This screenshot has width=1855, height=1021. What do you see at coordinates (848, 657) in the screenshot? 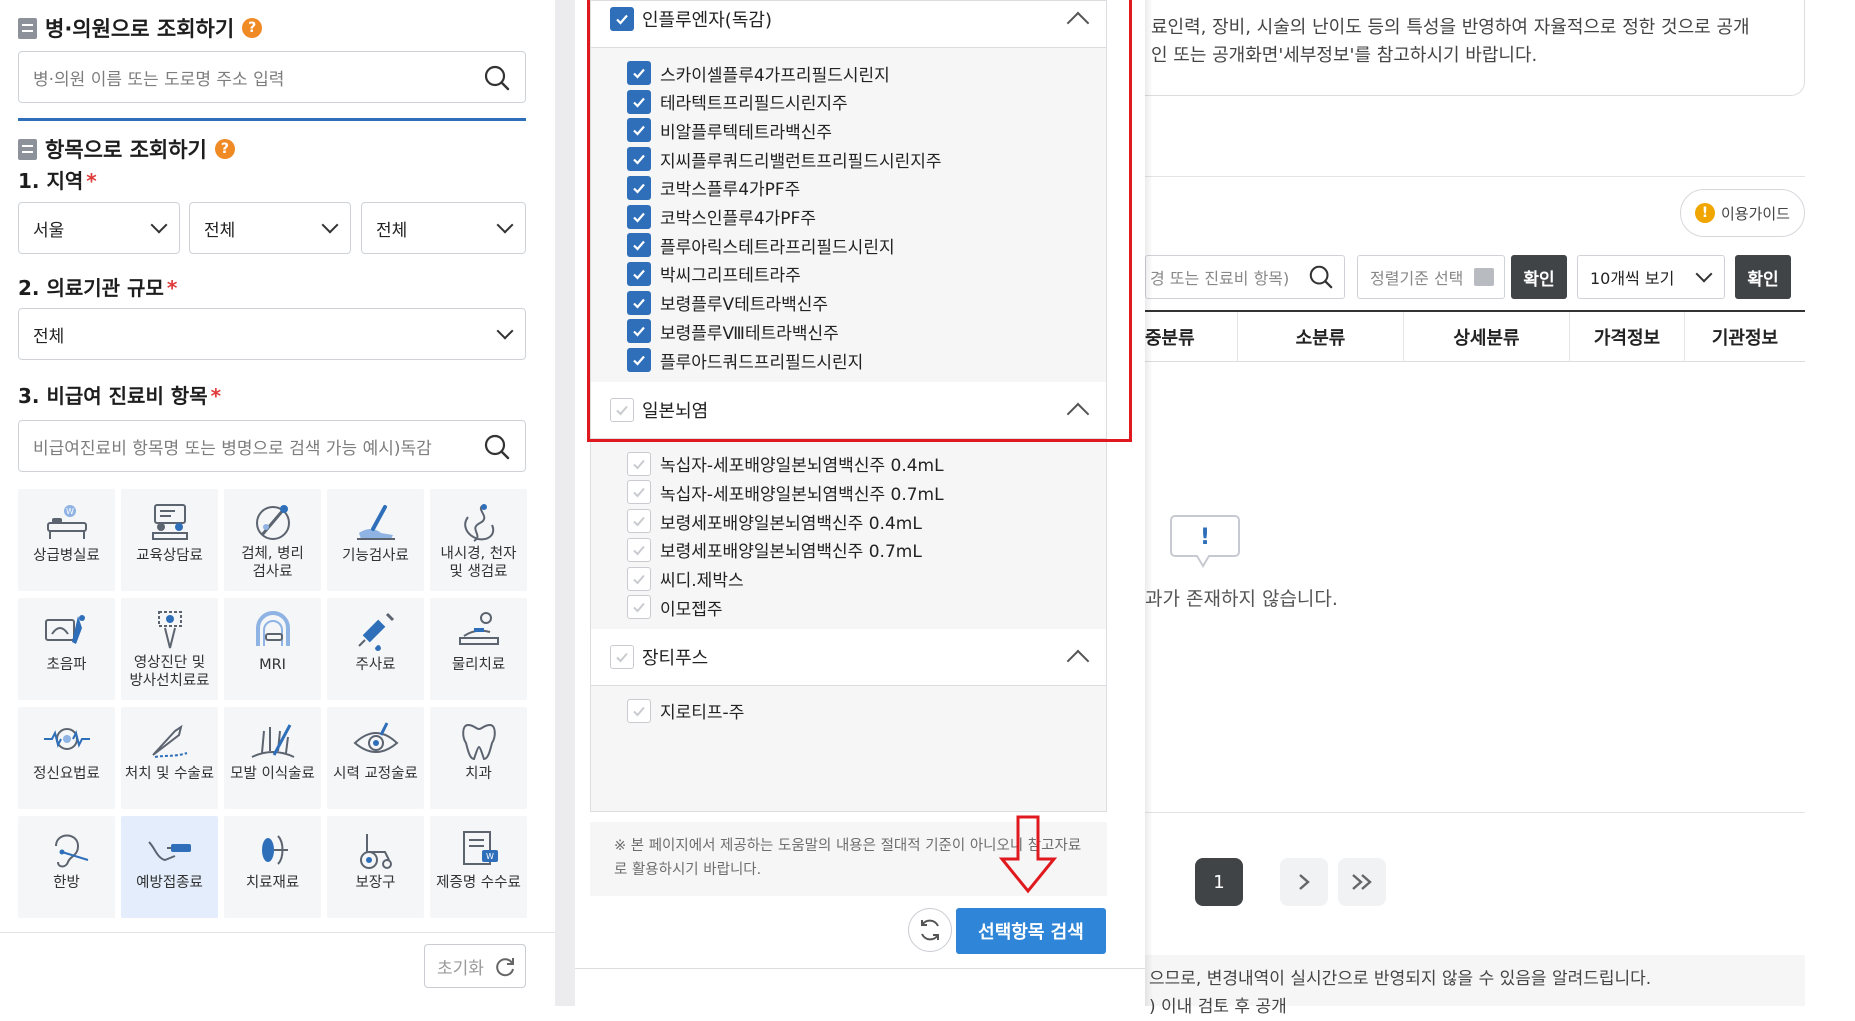
I see `vaccine-group-header: 장티푸스` at bounding box center [848, 657].